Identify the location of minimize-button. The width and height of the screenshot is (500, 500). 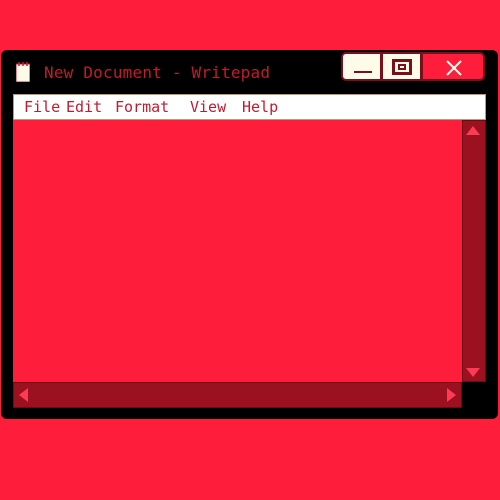
(361, 66).